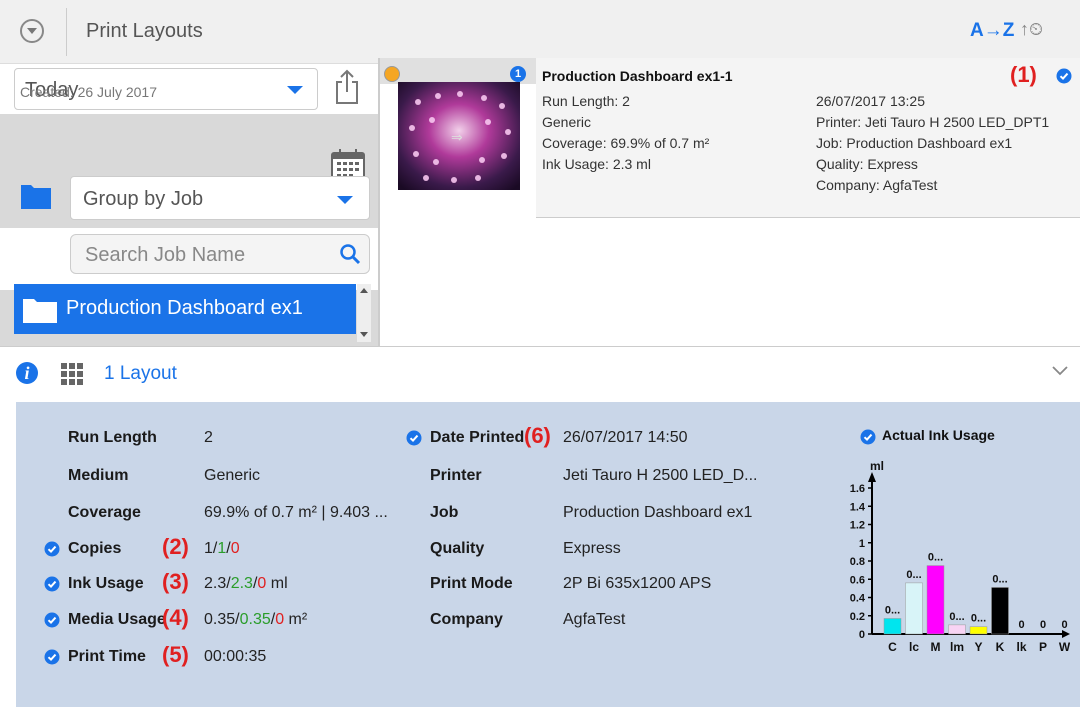  I want to click on layout-printer: Printer: Jeti Tauro H 2500 LED_DPT1, so click(933, 122).